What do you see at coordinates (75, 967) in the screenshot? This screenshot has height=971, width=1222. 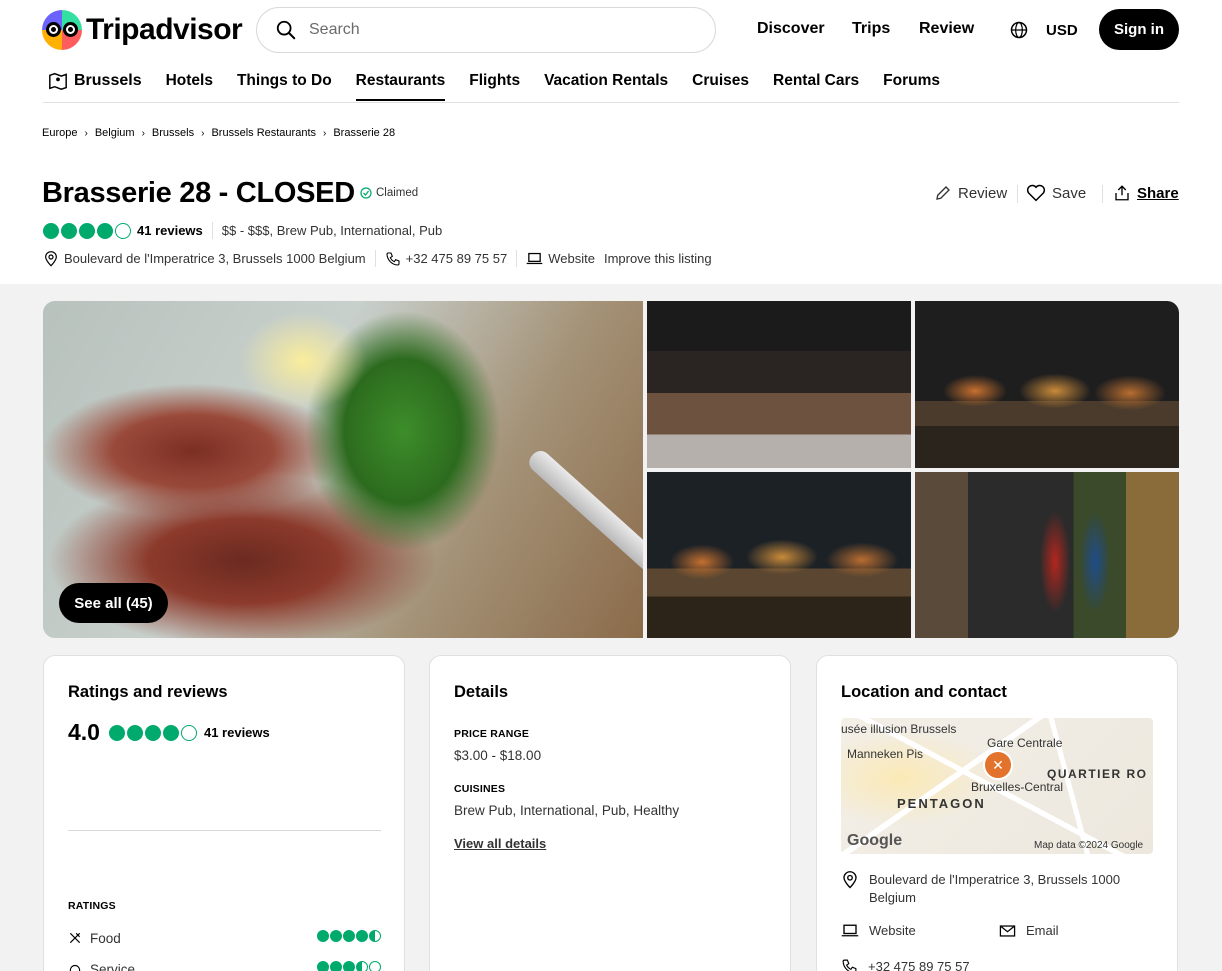 I see `bell-icon` at bounding box center [75, 967].